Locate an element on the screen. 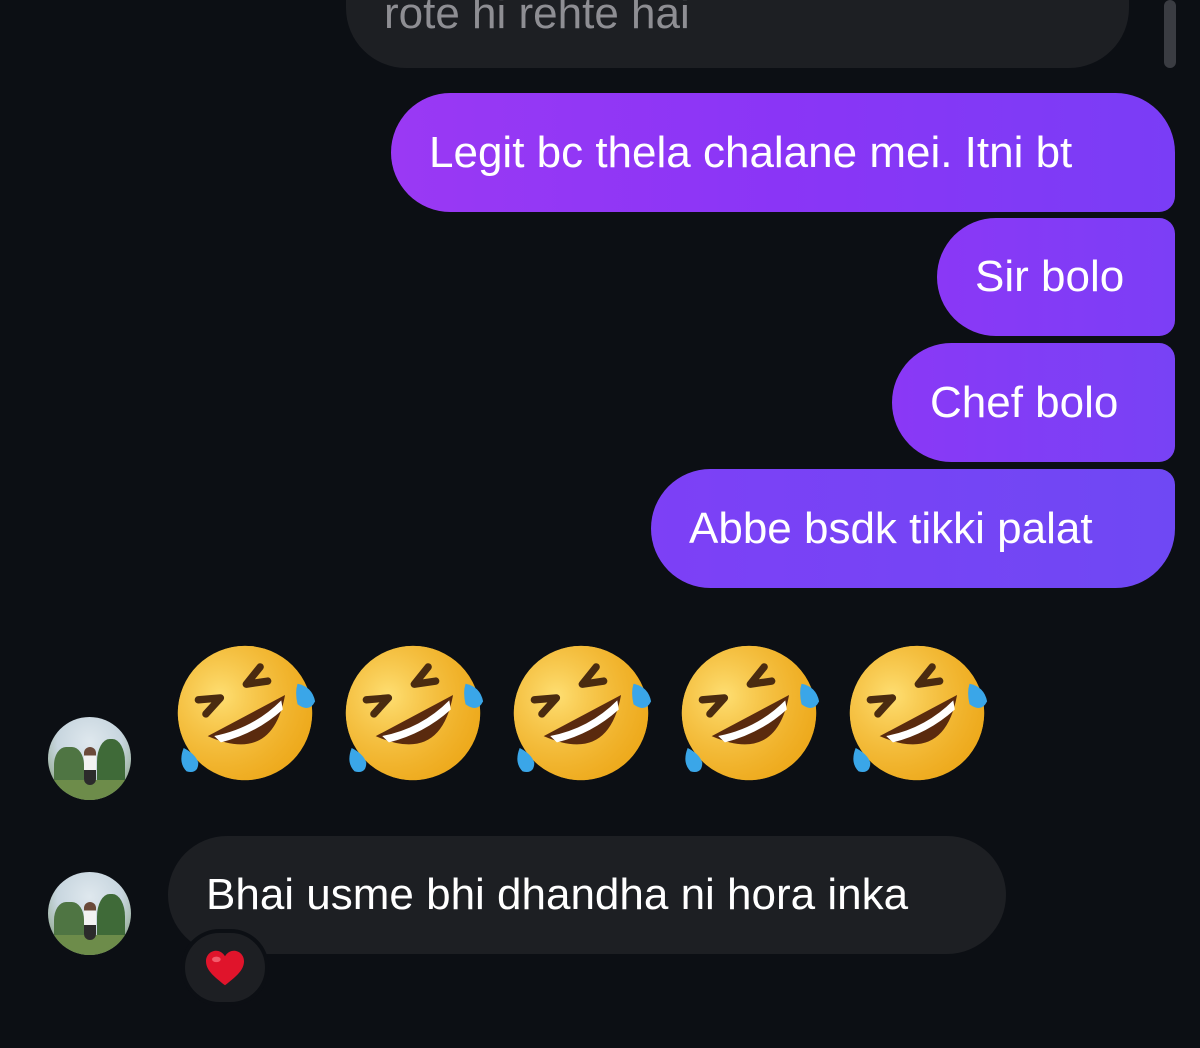 The width and height of the screenshot is (1200, 1048). outgoing-message: Legit bc thela chalane mei. Itni bt is located at coordinates (783, 152).